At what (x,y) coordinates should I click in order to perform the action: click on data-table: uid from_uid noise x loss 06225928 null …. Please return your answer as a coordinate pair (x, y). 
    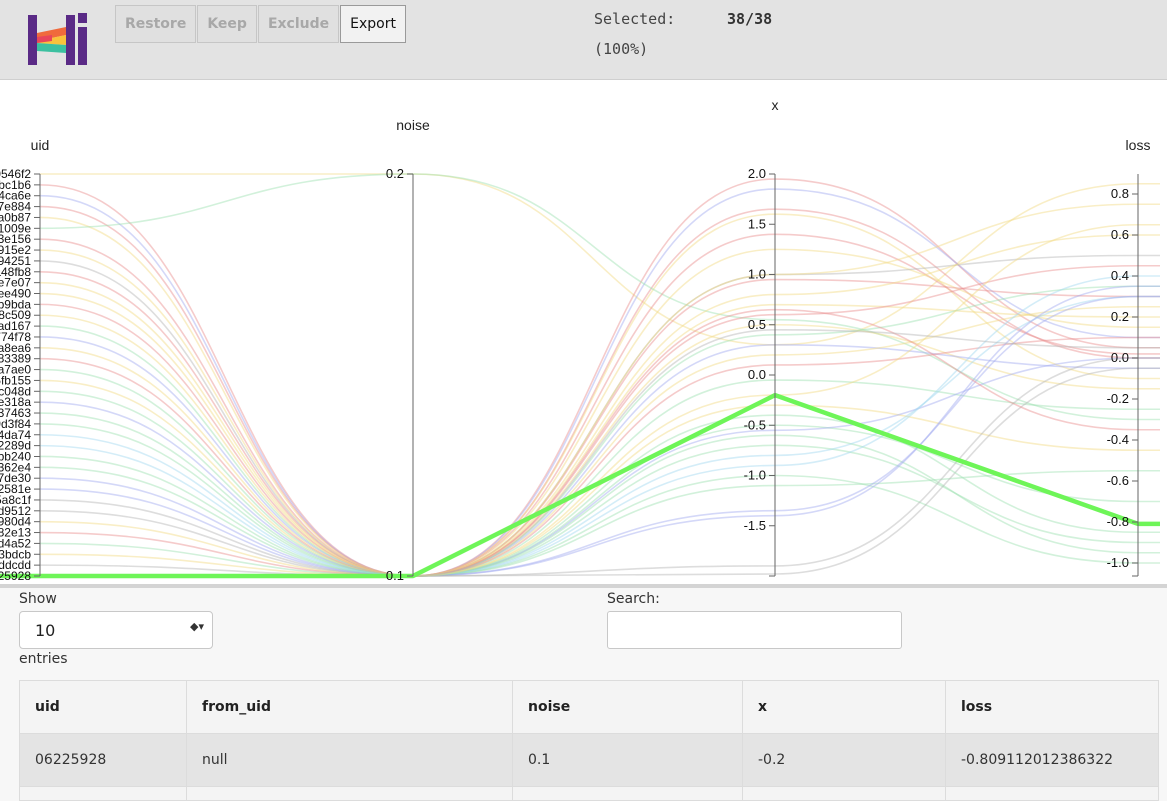
    Looking at the image, I should click on (589, 740).